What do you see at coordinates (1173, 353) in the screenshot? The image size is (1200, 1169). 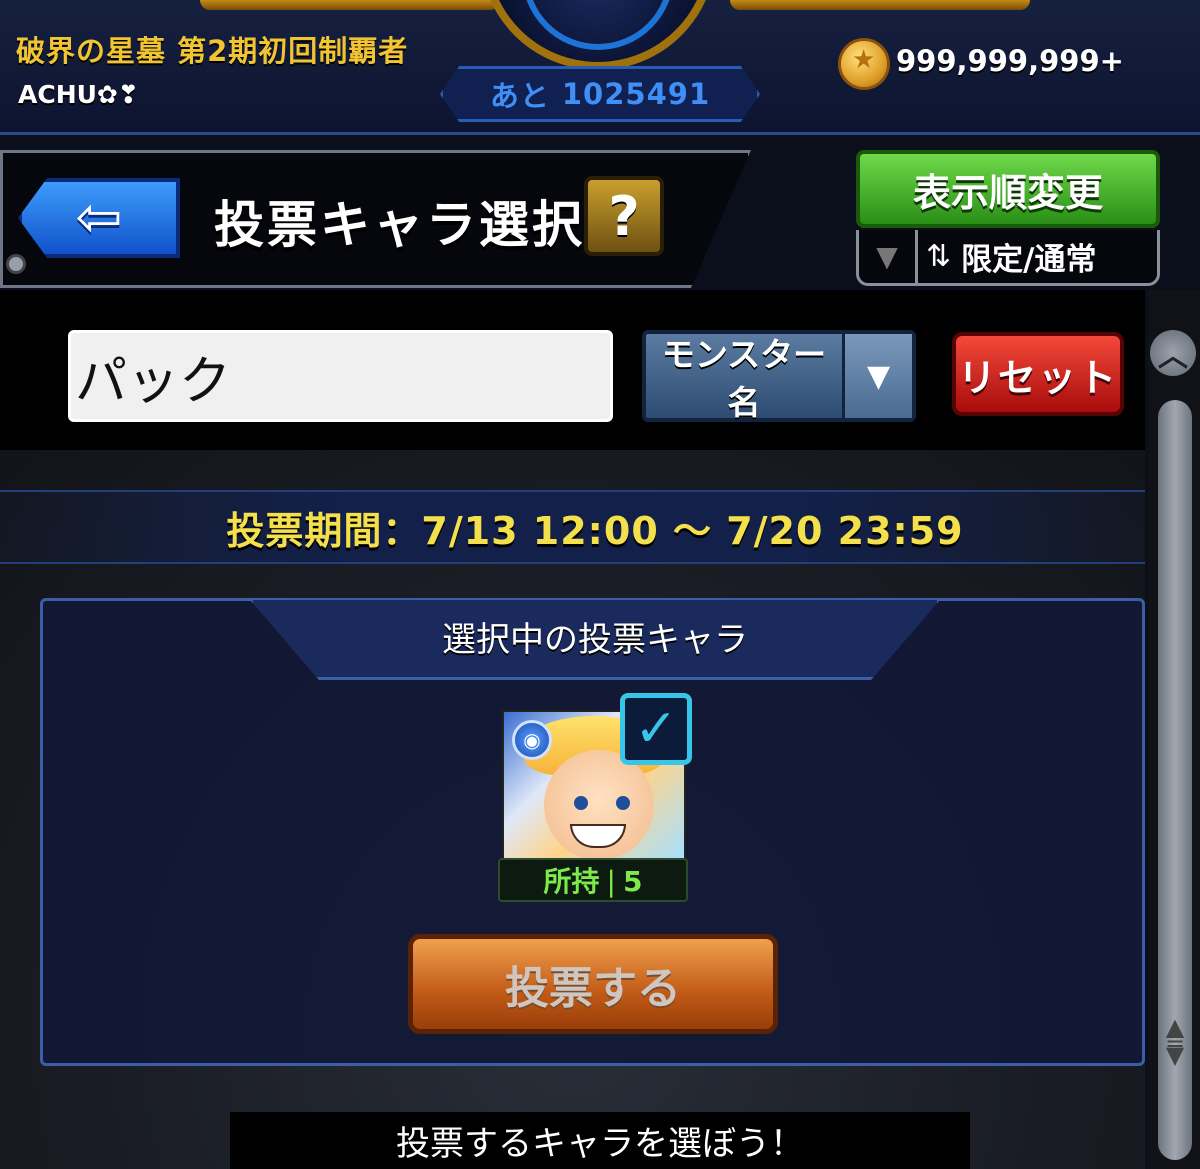 I see `scroll-up-icon: ︿` at bounding box center [1173, 353].